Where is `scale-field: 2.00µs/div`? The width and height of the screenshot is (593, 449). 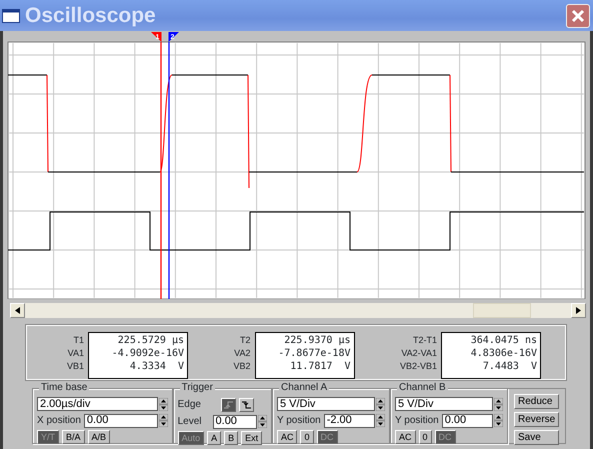
scale-field: 2.00µs/div is located at coordinates (97, 404).